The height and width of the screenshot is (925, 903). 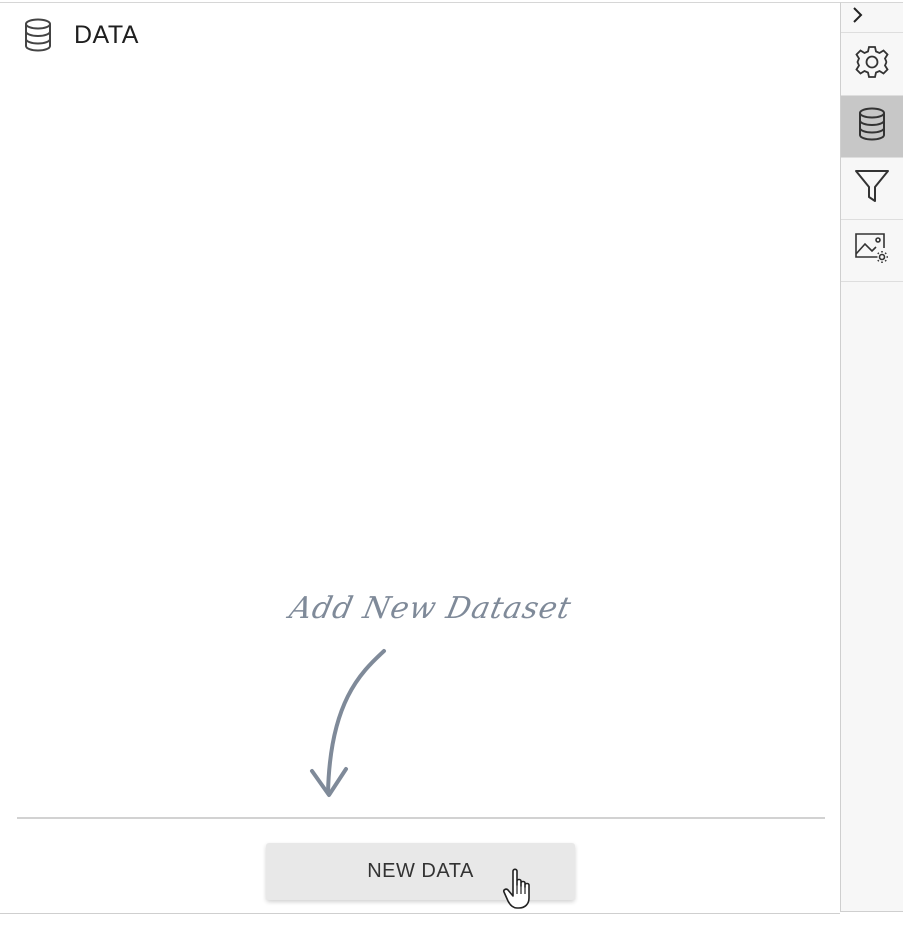 I want to click on chevron-right-icon, so click(x=858, y=17).